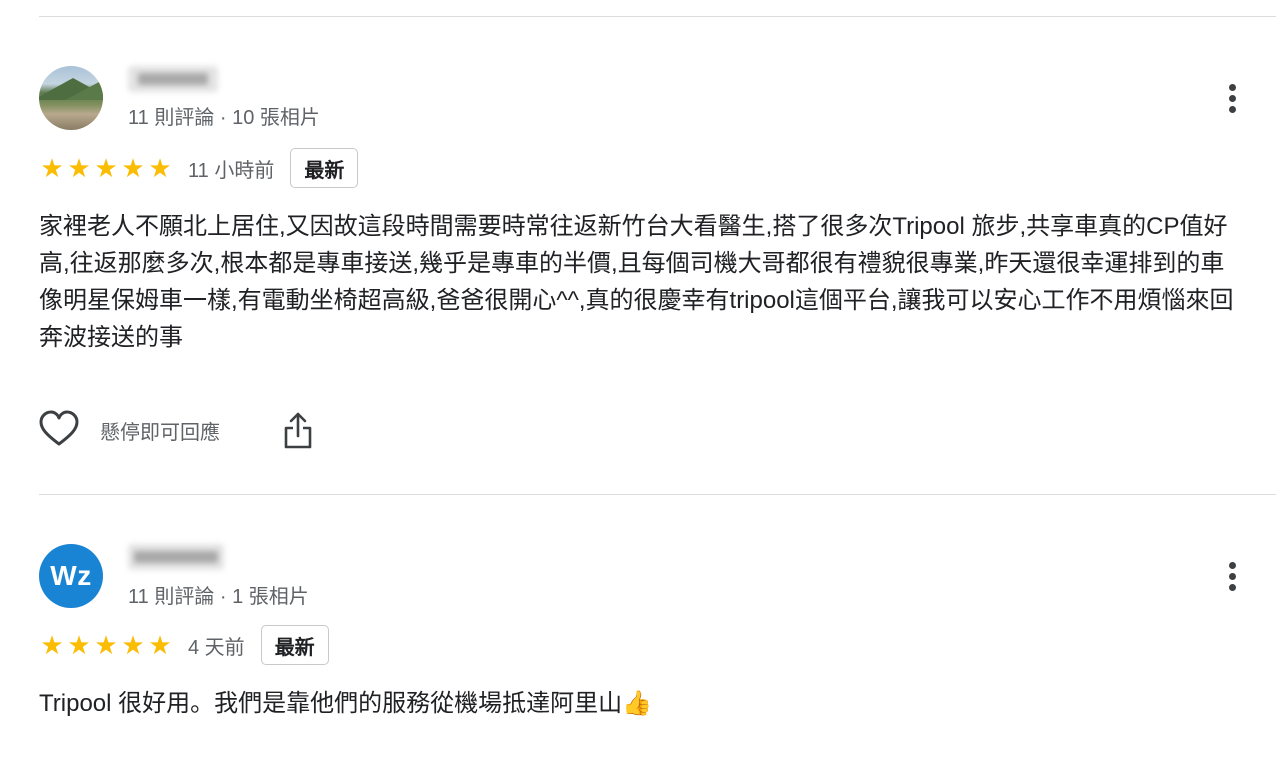 This screenshot has width=1276, height=758. What do you see at coordinates (184, 645) in the screenshot?
I see `rating-row: ★ ★ ★ ★ ★ 4 天前 最新` at bounding box center [184, 645].